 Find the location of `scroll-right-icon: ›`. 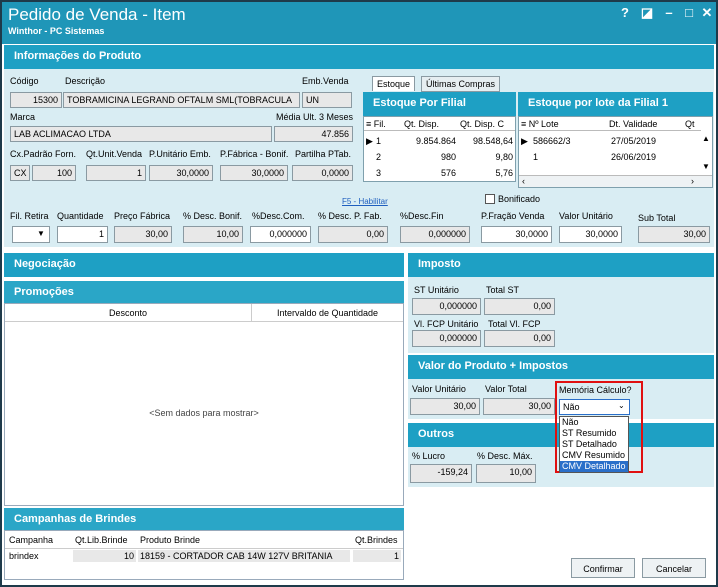

scroll-right-icon: › is located at coordinates (692, 181).